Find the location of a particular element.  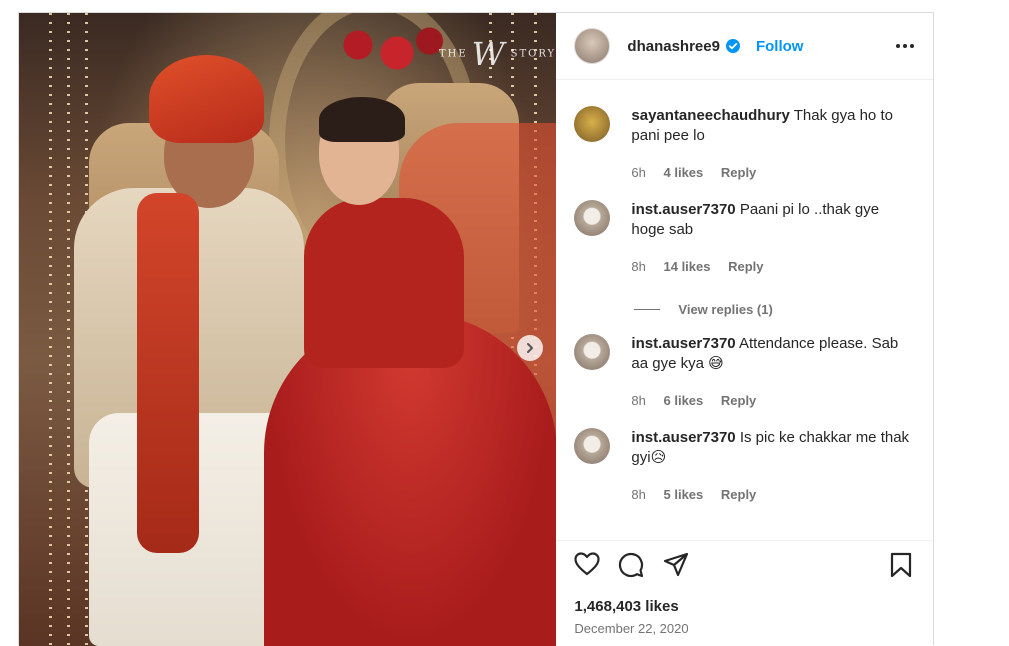

comment-meta: 6h 4 likes Reply is located at coordinates (700, 172).